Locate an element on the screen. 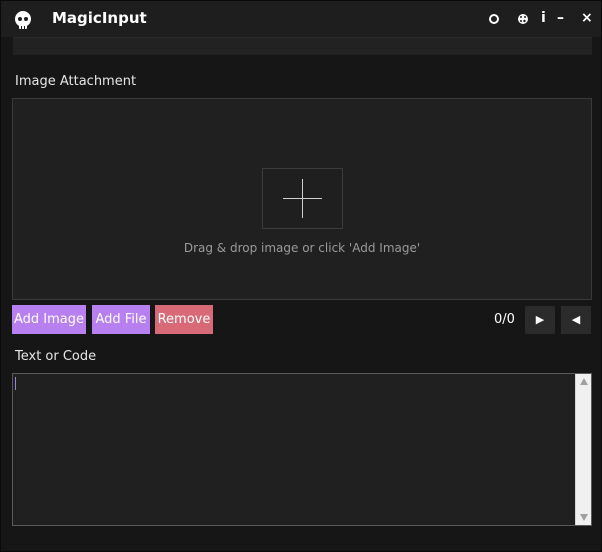 This screenshot has height=552, width=602. scroll-up-icon is located at coordinates (584, 382).